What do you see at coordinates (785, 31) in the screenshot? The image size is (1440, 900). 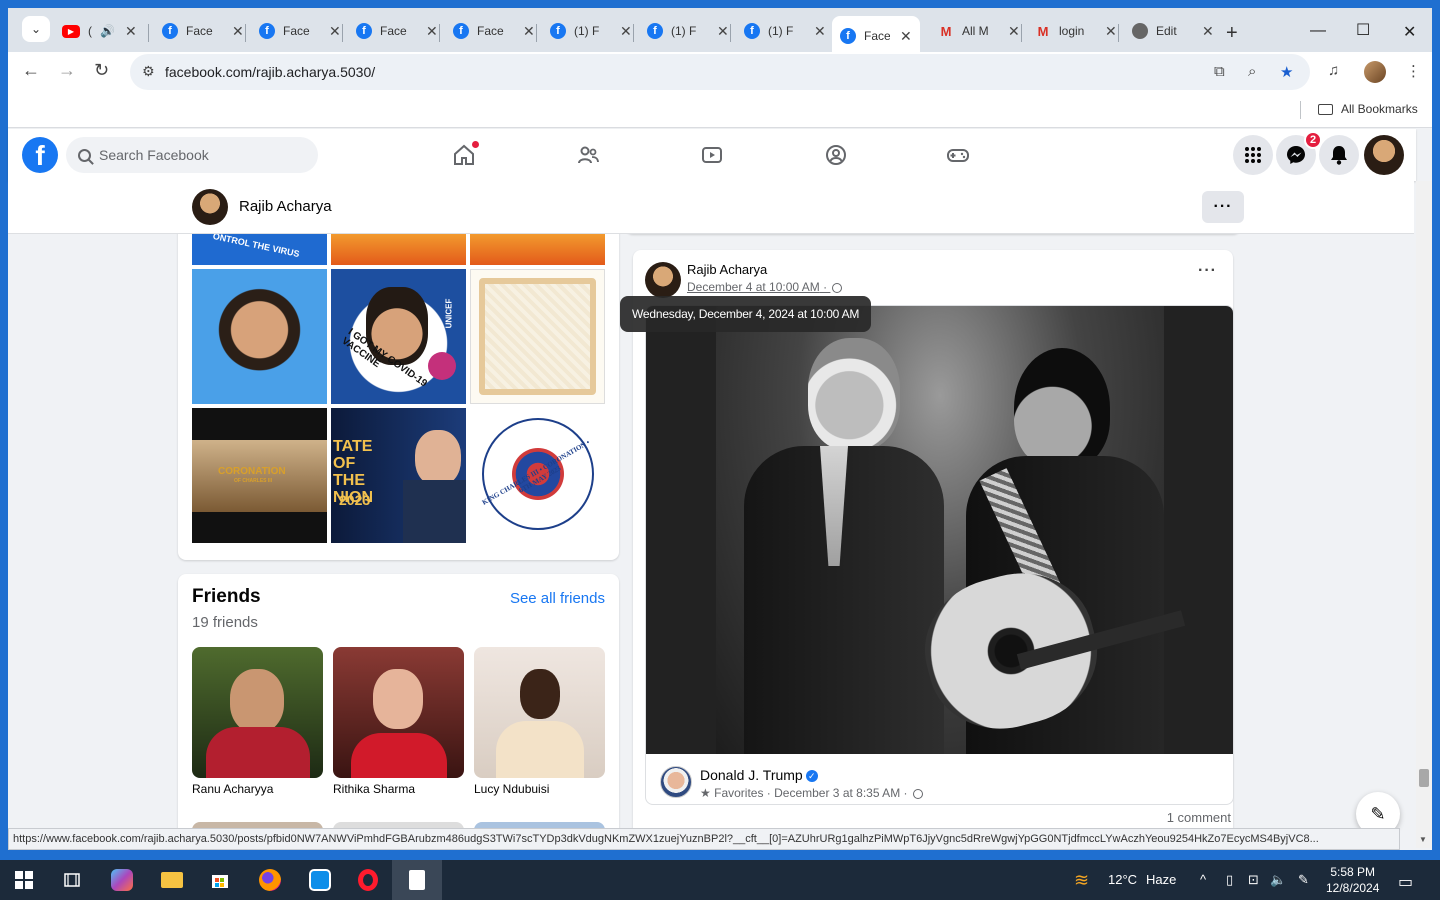 I see `tab-8: f (1) F ✕` at bounding box center [785, 31].